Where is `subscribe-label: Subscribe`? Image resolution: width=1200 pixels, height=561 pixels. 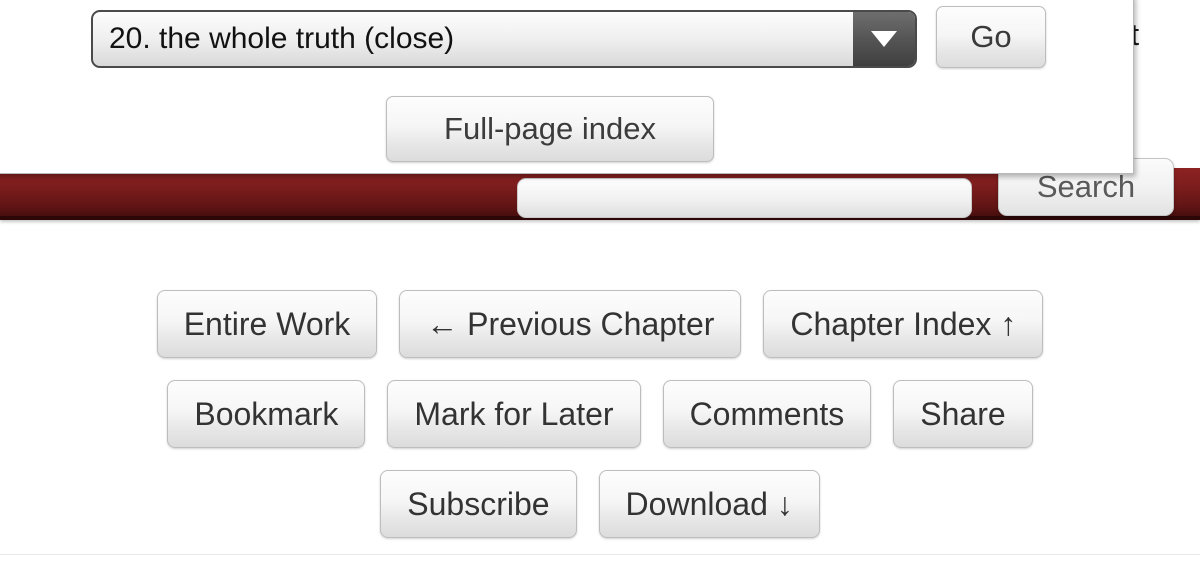
subscribe-label: Subscribe is located at coordinates (478, 503).